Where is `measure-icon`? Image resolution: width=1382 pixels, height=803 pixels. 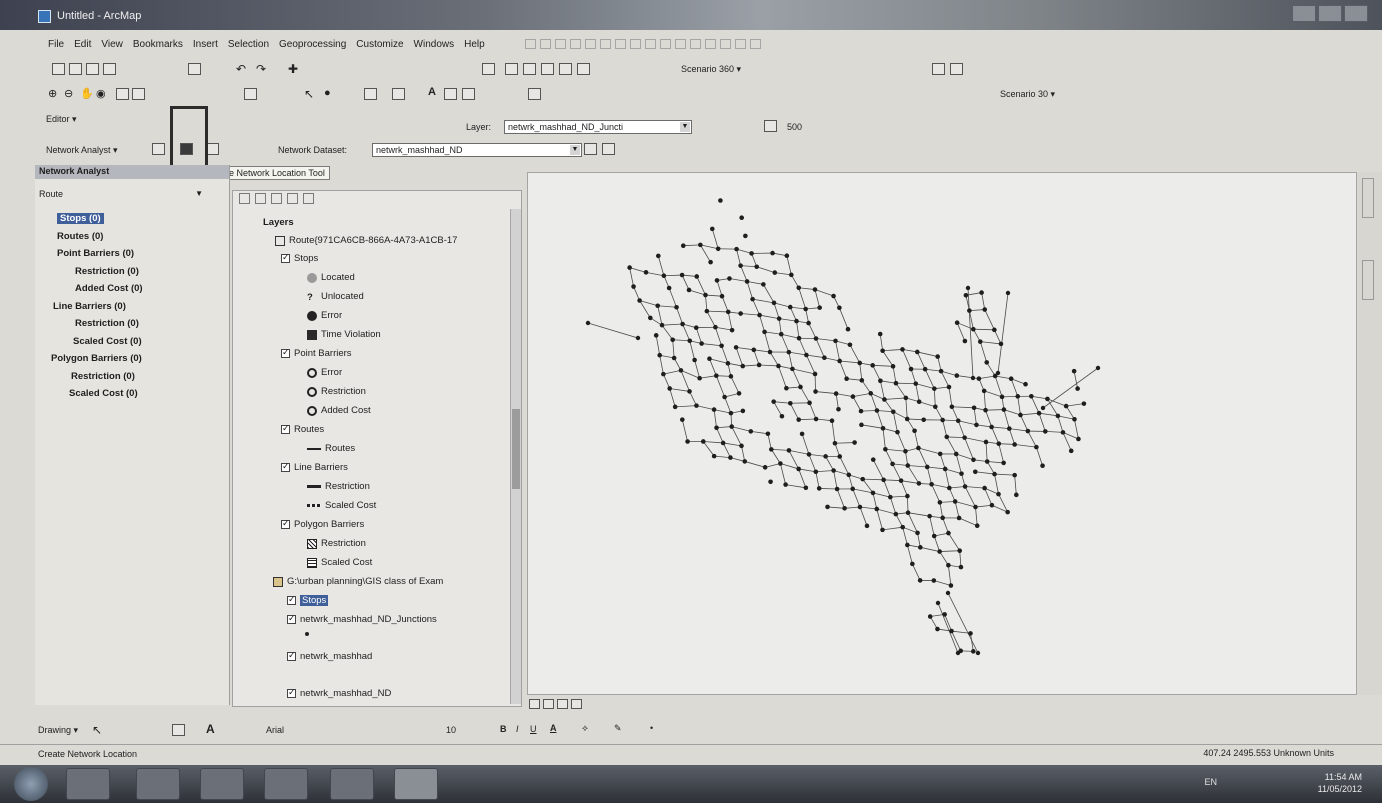 measure-icon is located at coordinates (398, 94).